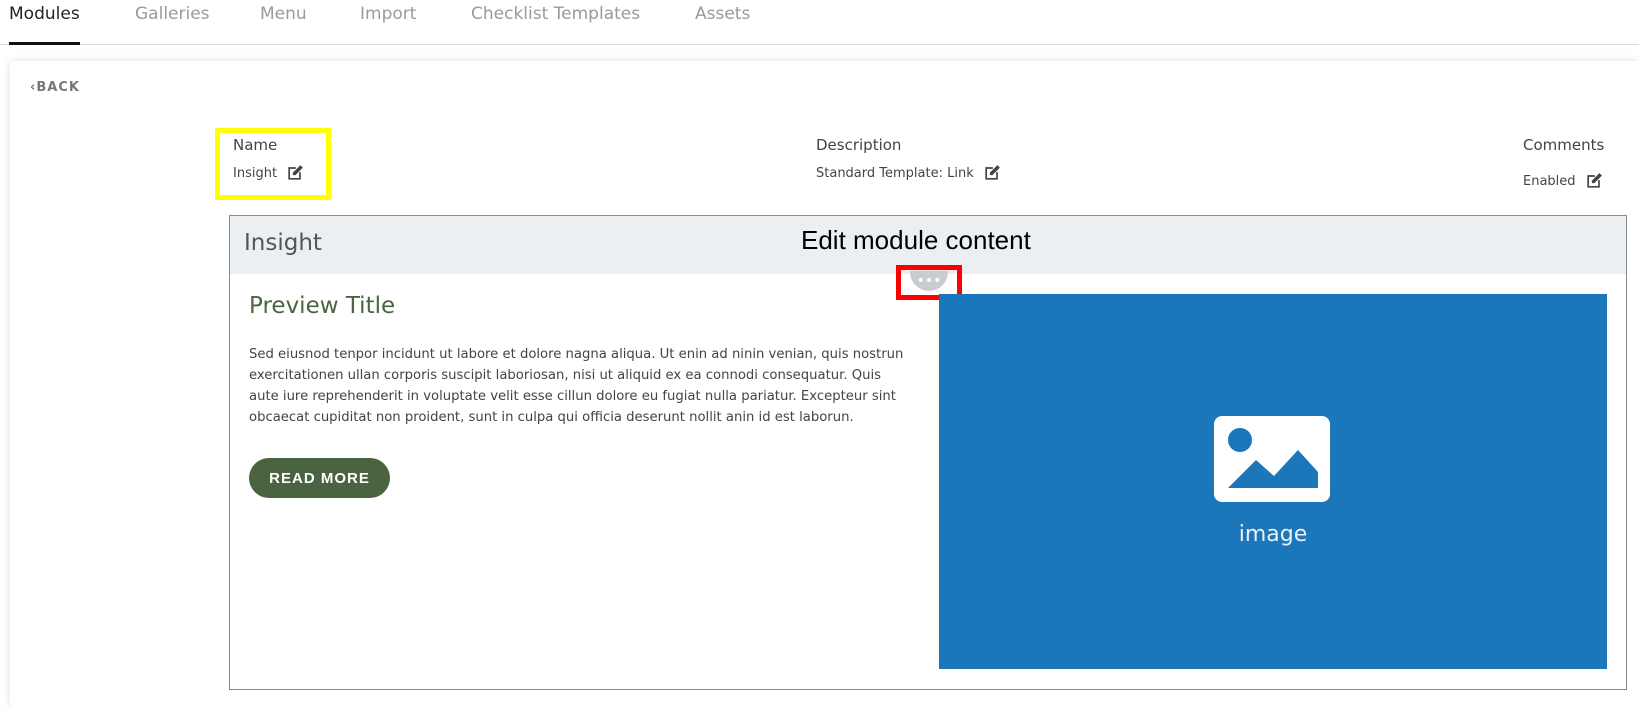 This screenshot has width=1639, height=707. I want to click on comments-text: Enabled, so click(1549, 181).